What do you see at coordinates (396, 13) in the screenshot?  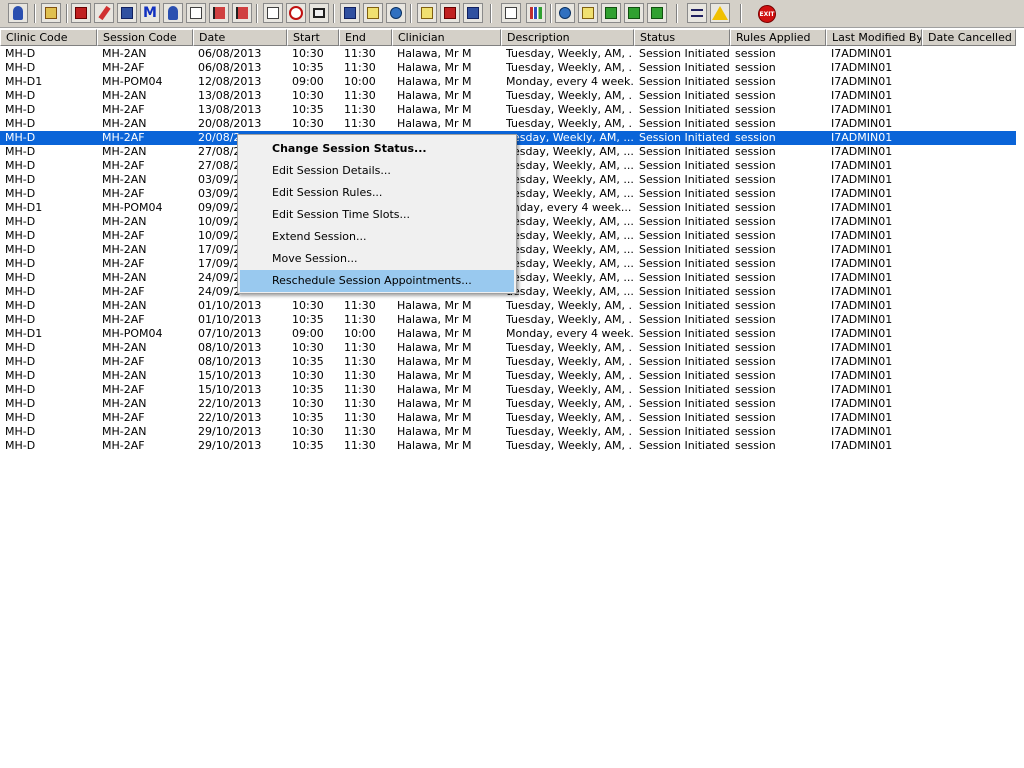 I see `globe-icon` at bounding box center [396, 13].